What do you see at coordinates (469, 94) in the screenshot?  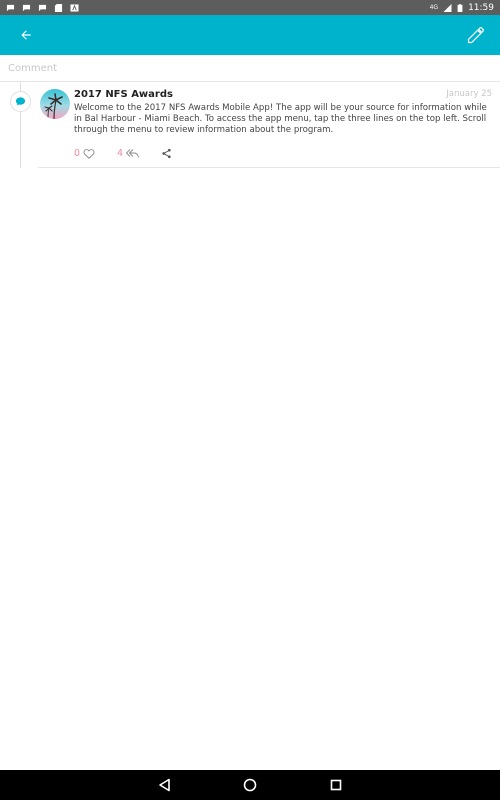 I see `post-date: January 25` at bounding box center [469, 94].